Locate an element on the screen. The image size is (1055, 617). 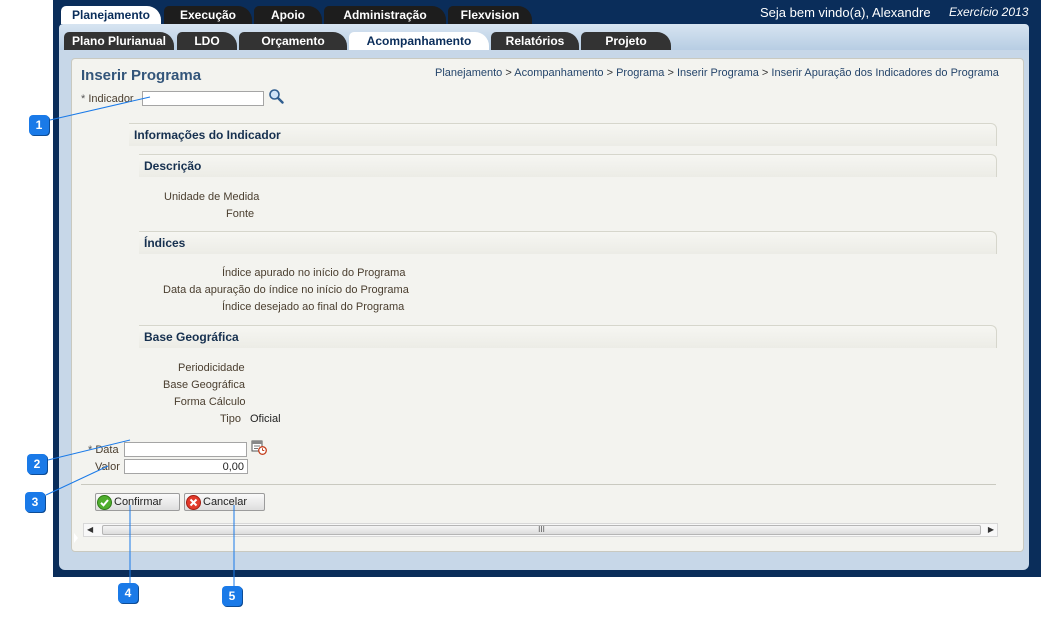
tab-flexvision: Flexvision is located at coordinates (490, 15).